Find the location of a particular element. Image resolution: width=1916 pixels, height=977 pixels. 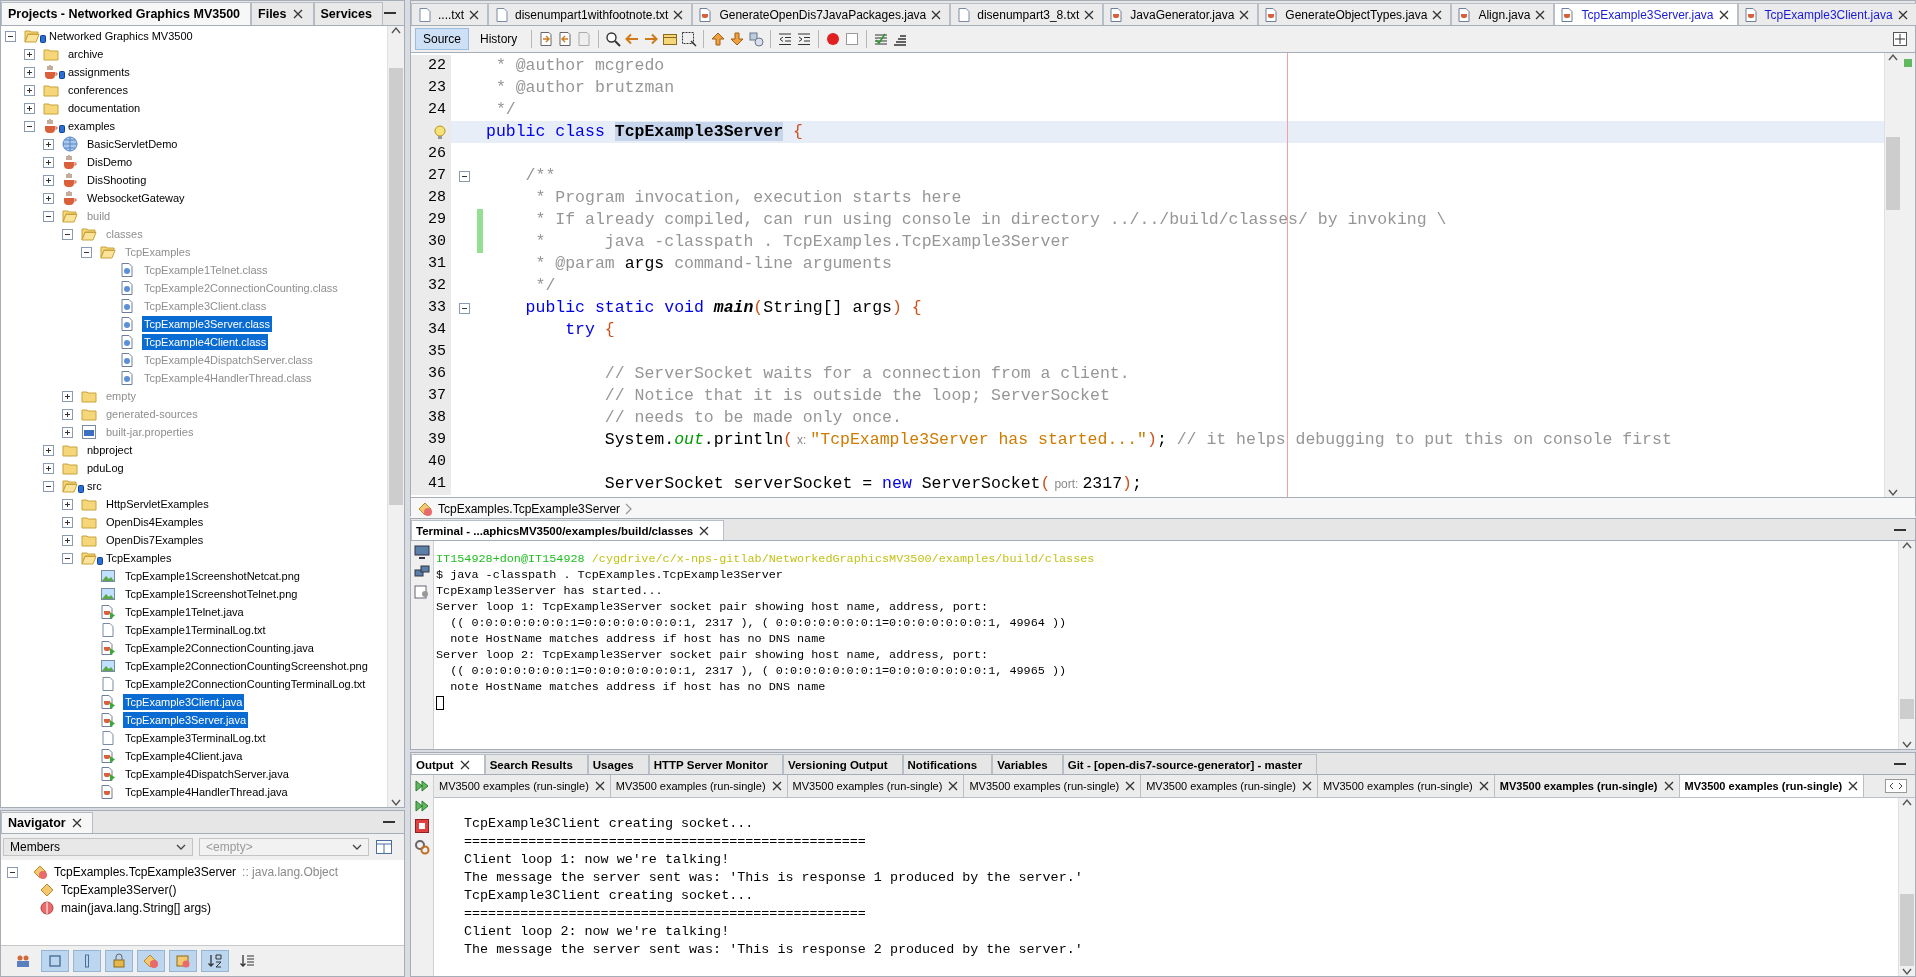

tree-item: TcpExample3Client.java is located at coordinates (184, 702).